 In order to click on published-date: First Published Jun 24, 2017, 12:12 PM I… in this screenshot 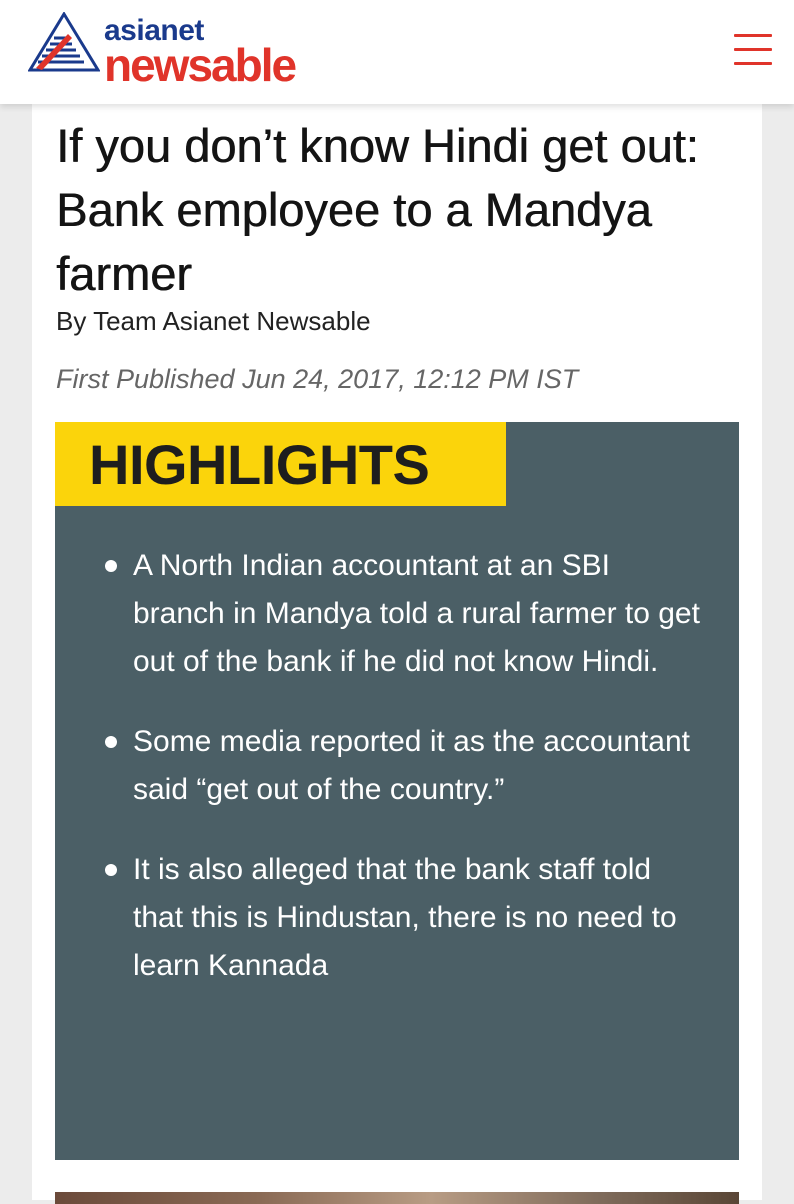, I will do `click(317, 379)`.